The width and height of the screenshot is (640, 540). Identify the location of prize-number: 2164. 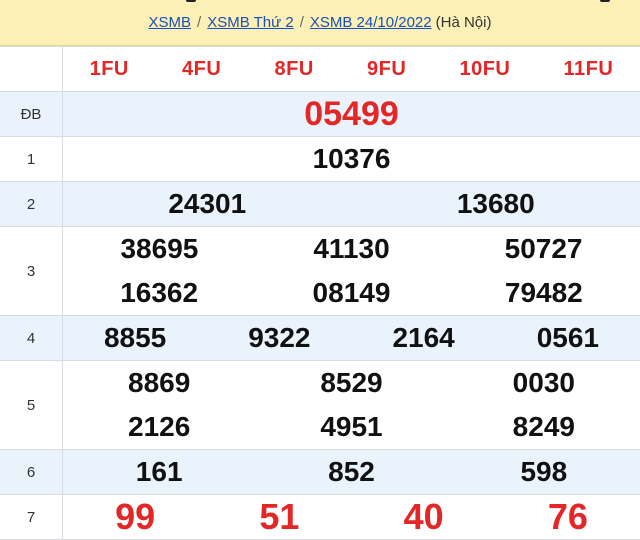
(423, 338).